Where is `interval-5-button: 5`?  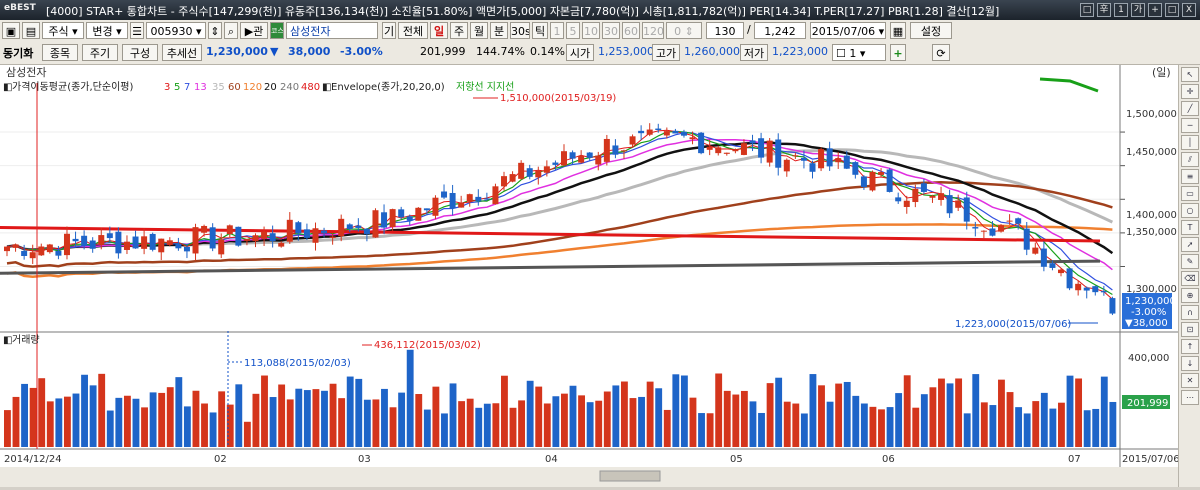 interval-5-button: 5 is located at coordinates (573, 30).